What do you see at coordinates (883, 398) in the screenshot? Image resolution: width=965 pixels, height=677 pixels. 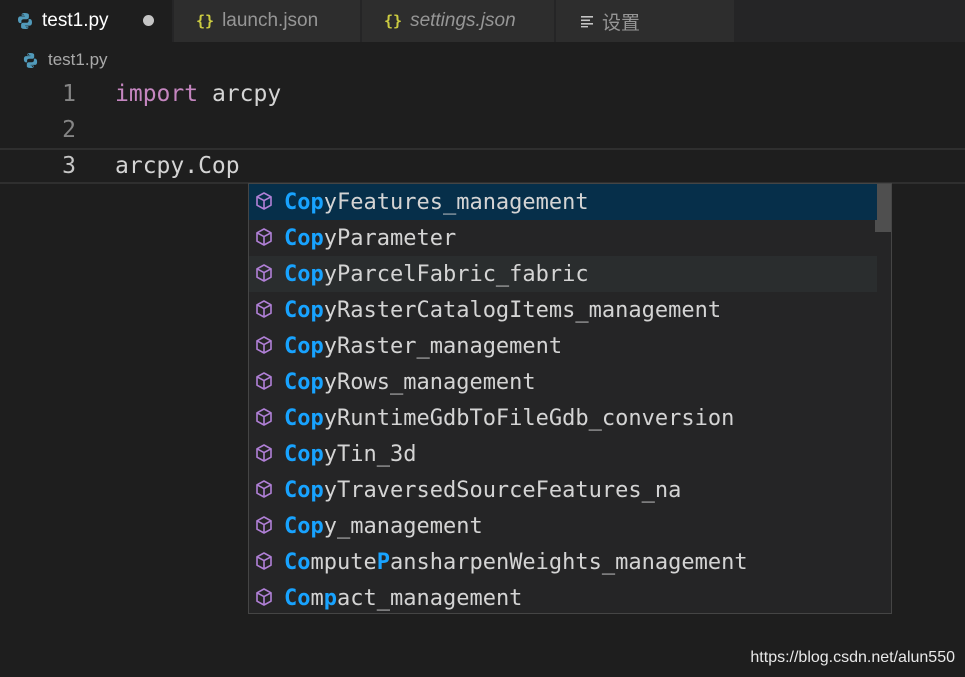 I see `suggestion-scrollbar` at bounding box center [883, 398].